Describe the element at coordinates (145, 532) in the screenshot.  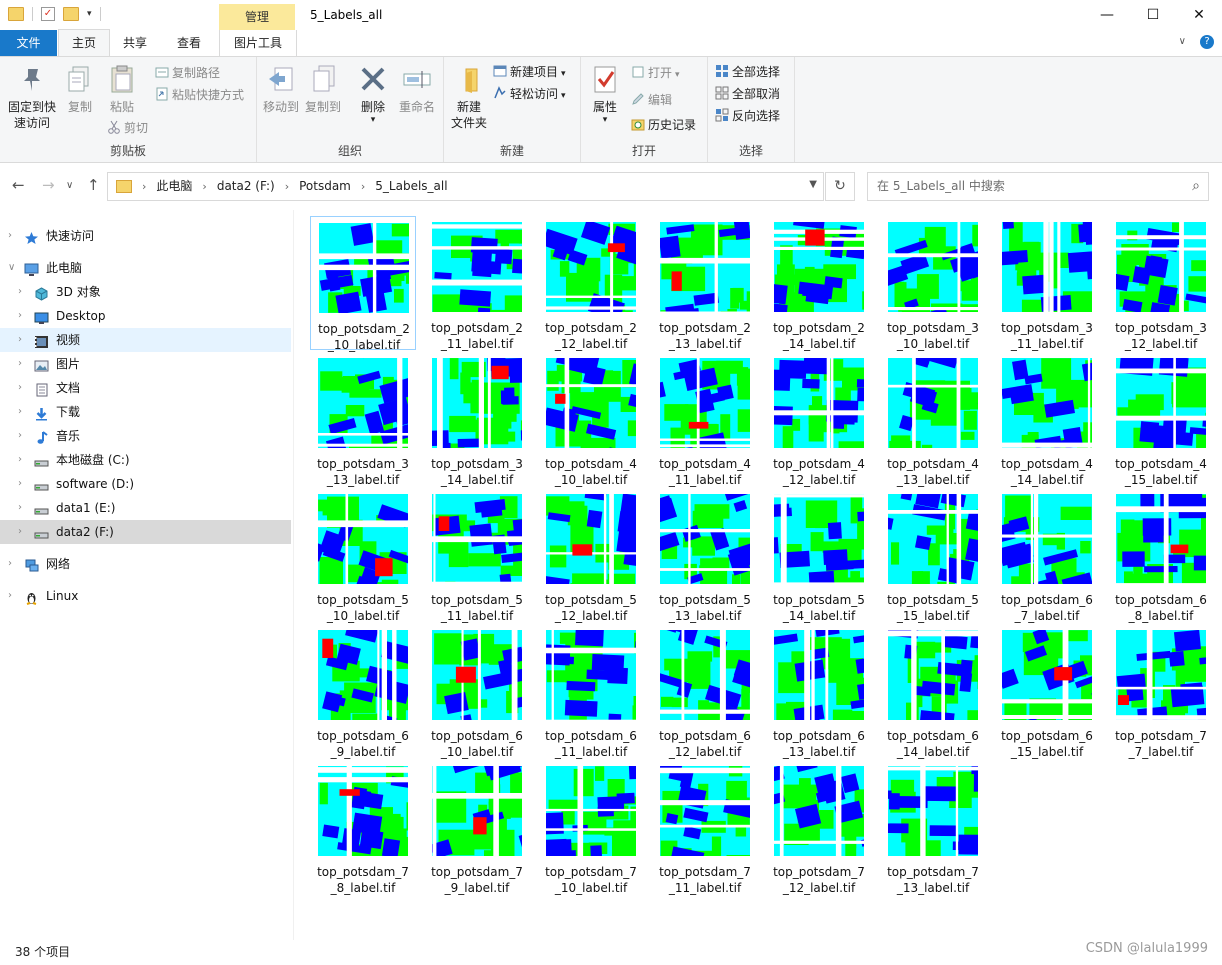
I see `sidebar-item-12: › data2 (F:)` at that location.